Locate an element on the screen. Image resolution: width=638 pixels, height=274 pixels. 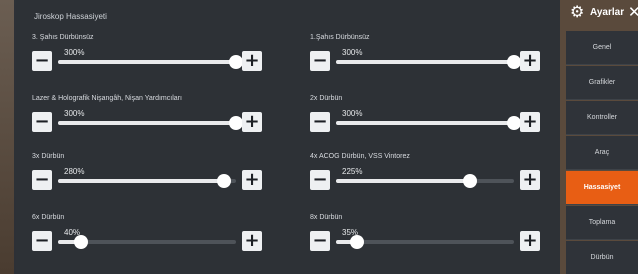
gear-icon: ⚙ is located at coordinates (577, 11).